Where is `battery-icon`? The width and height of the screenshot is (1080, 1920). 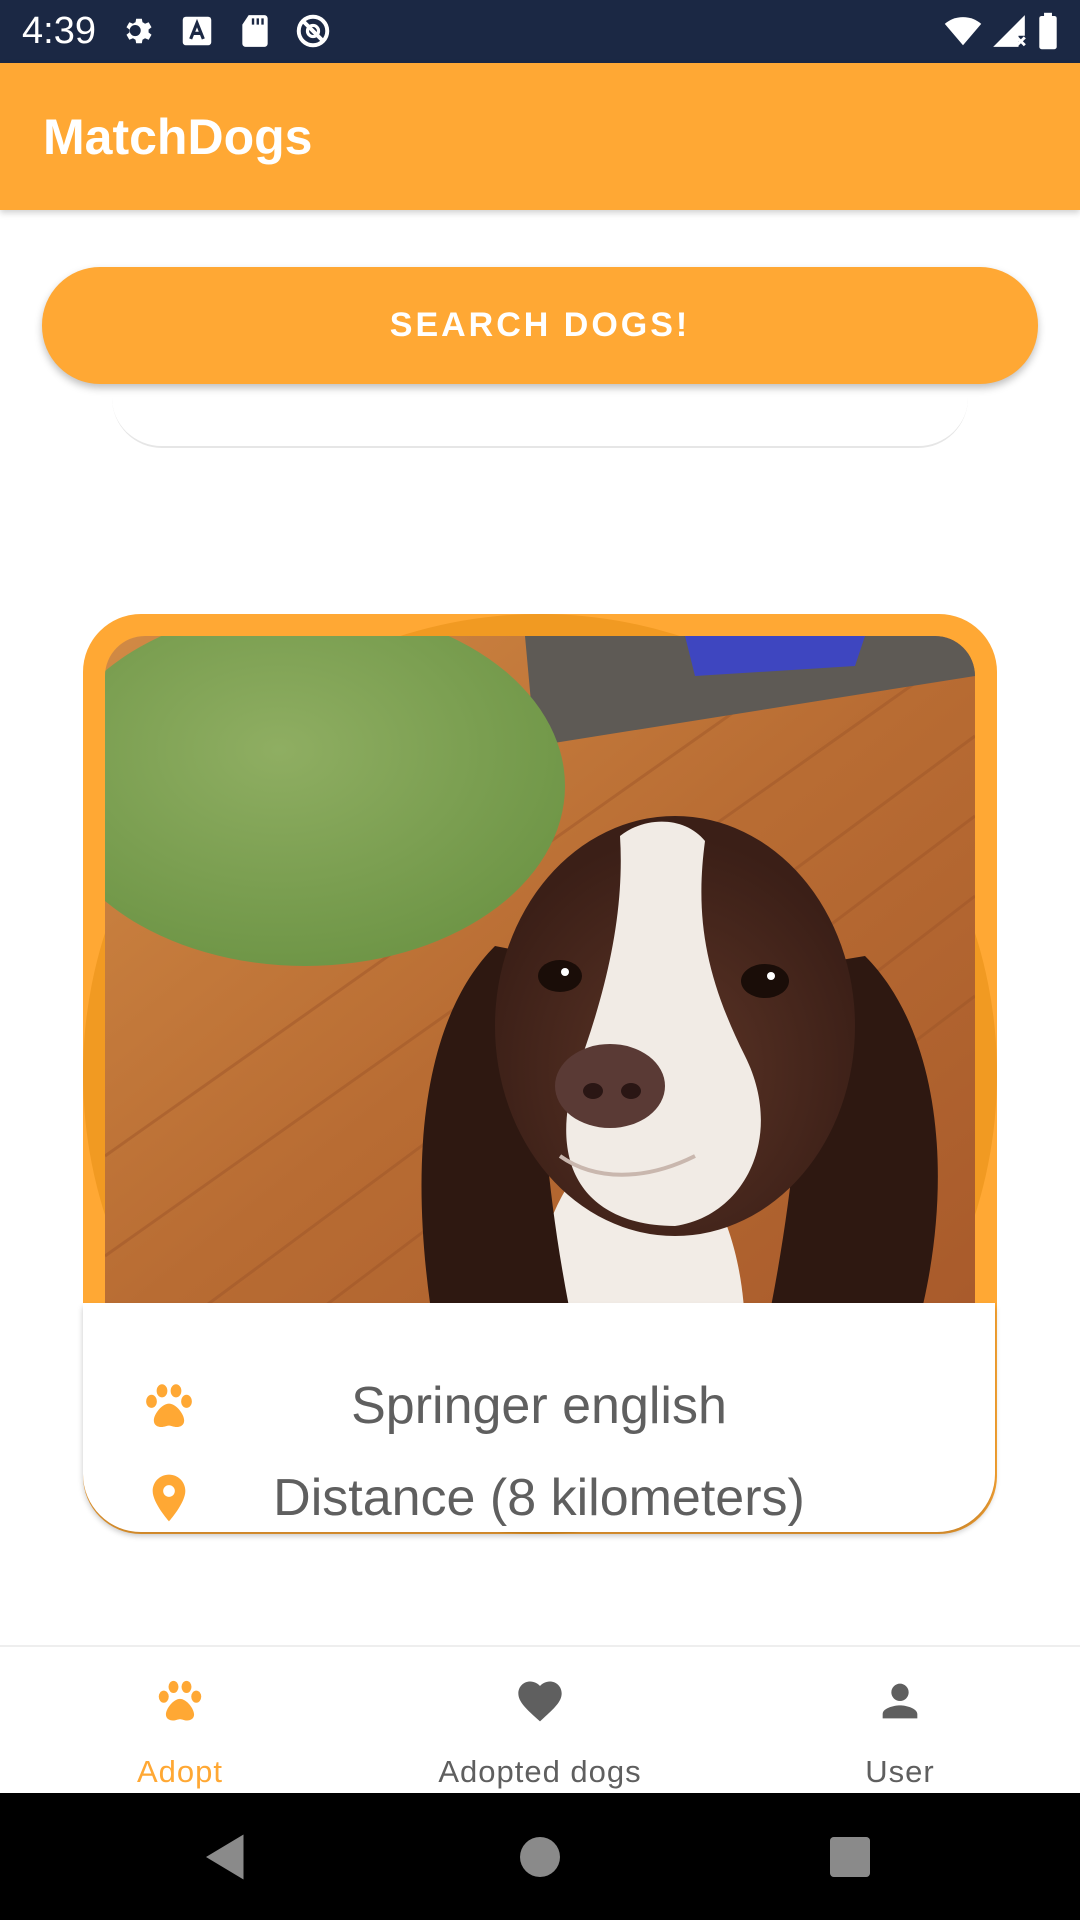
battery-icon is located at coordinates (1048, 31).